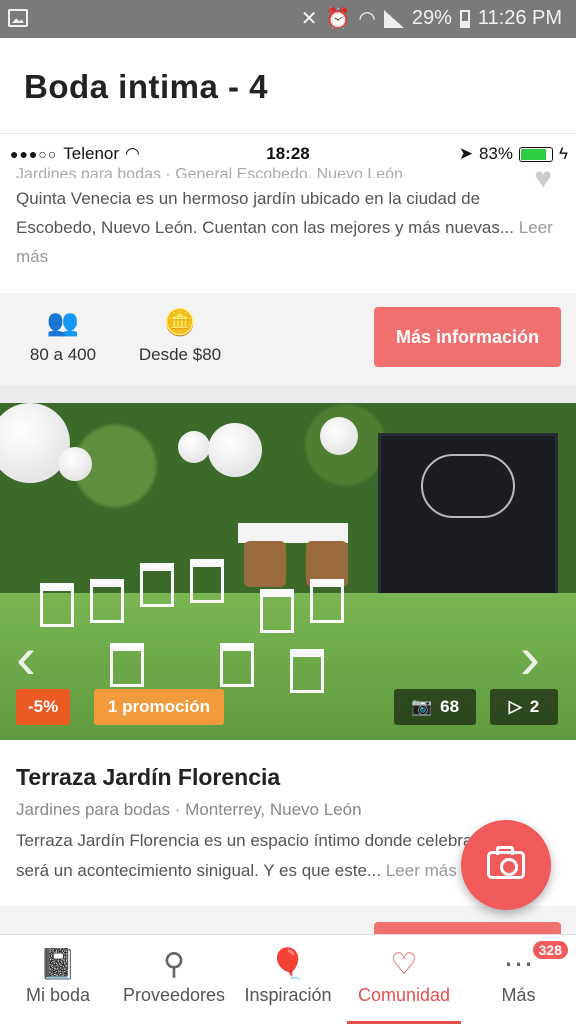  I want to click on location-arrow-icon: ➤, so click(465, 153).